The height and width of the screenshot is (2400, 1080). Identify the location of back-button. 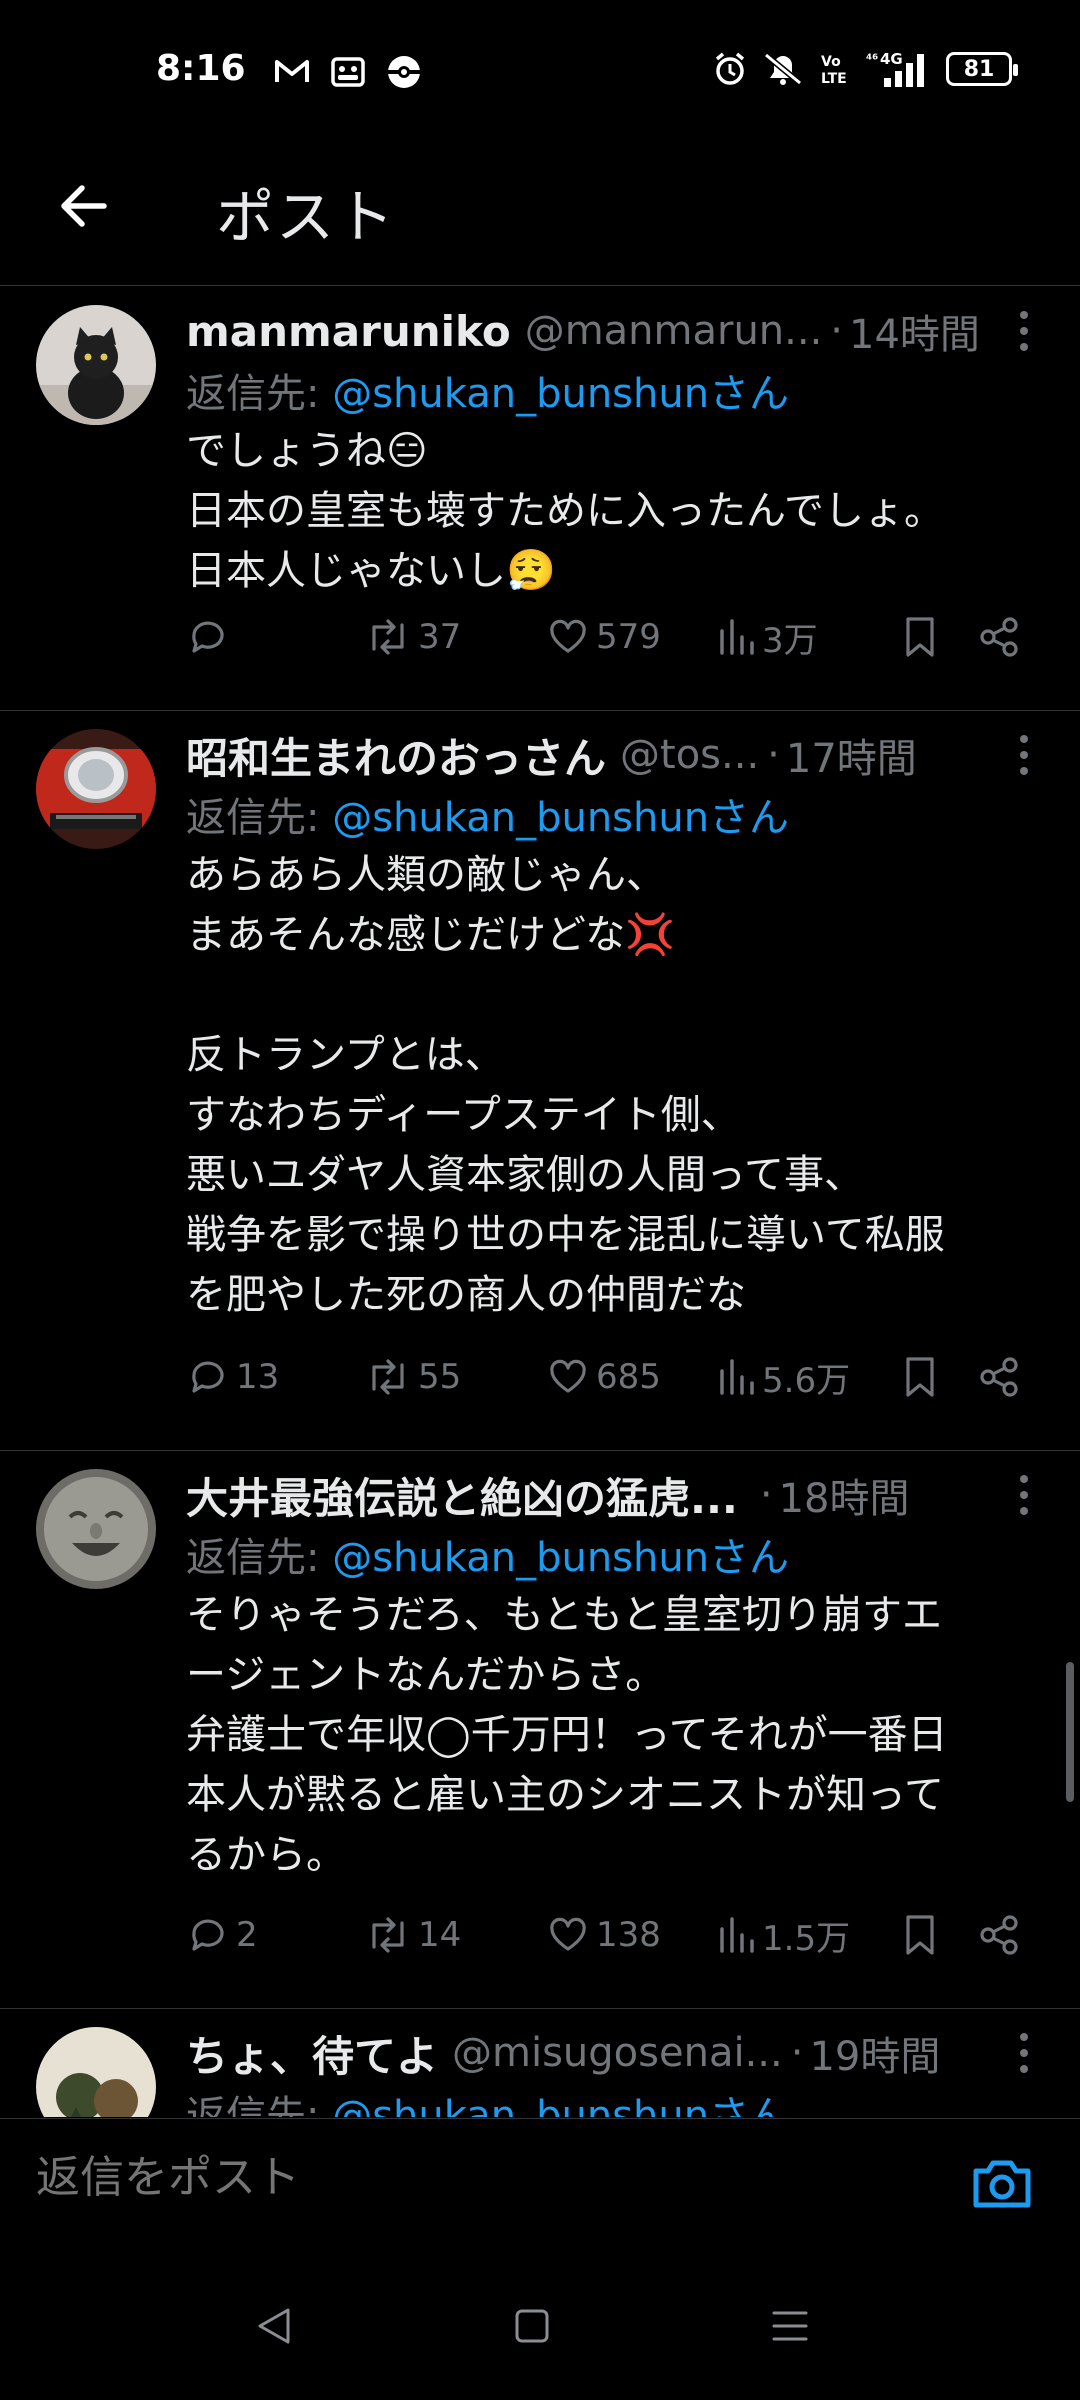
(84, 206).